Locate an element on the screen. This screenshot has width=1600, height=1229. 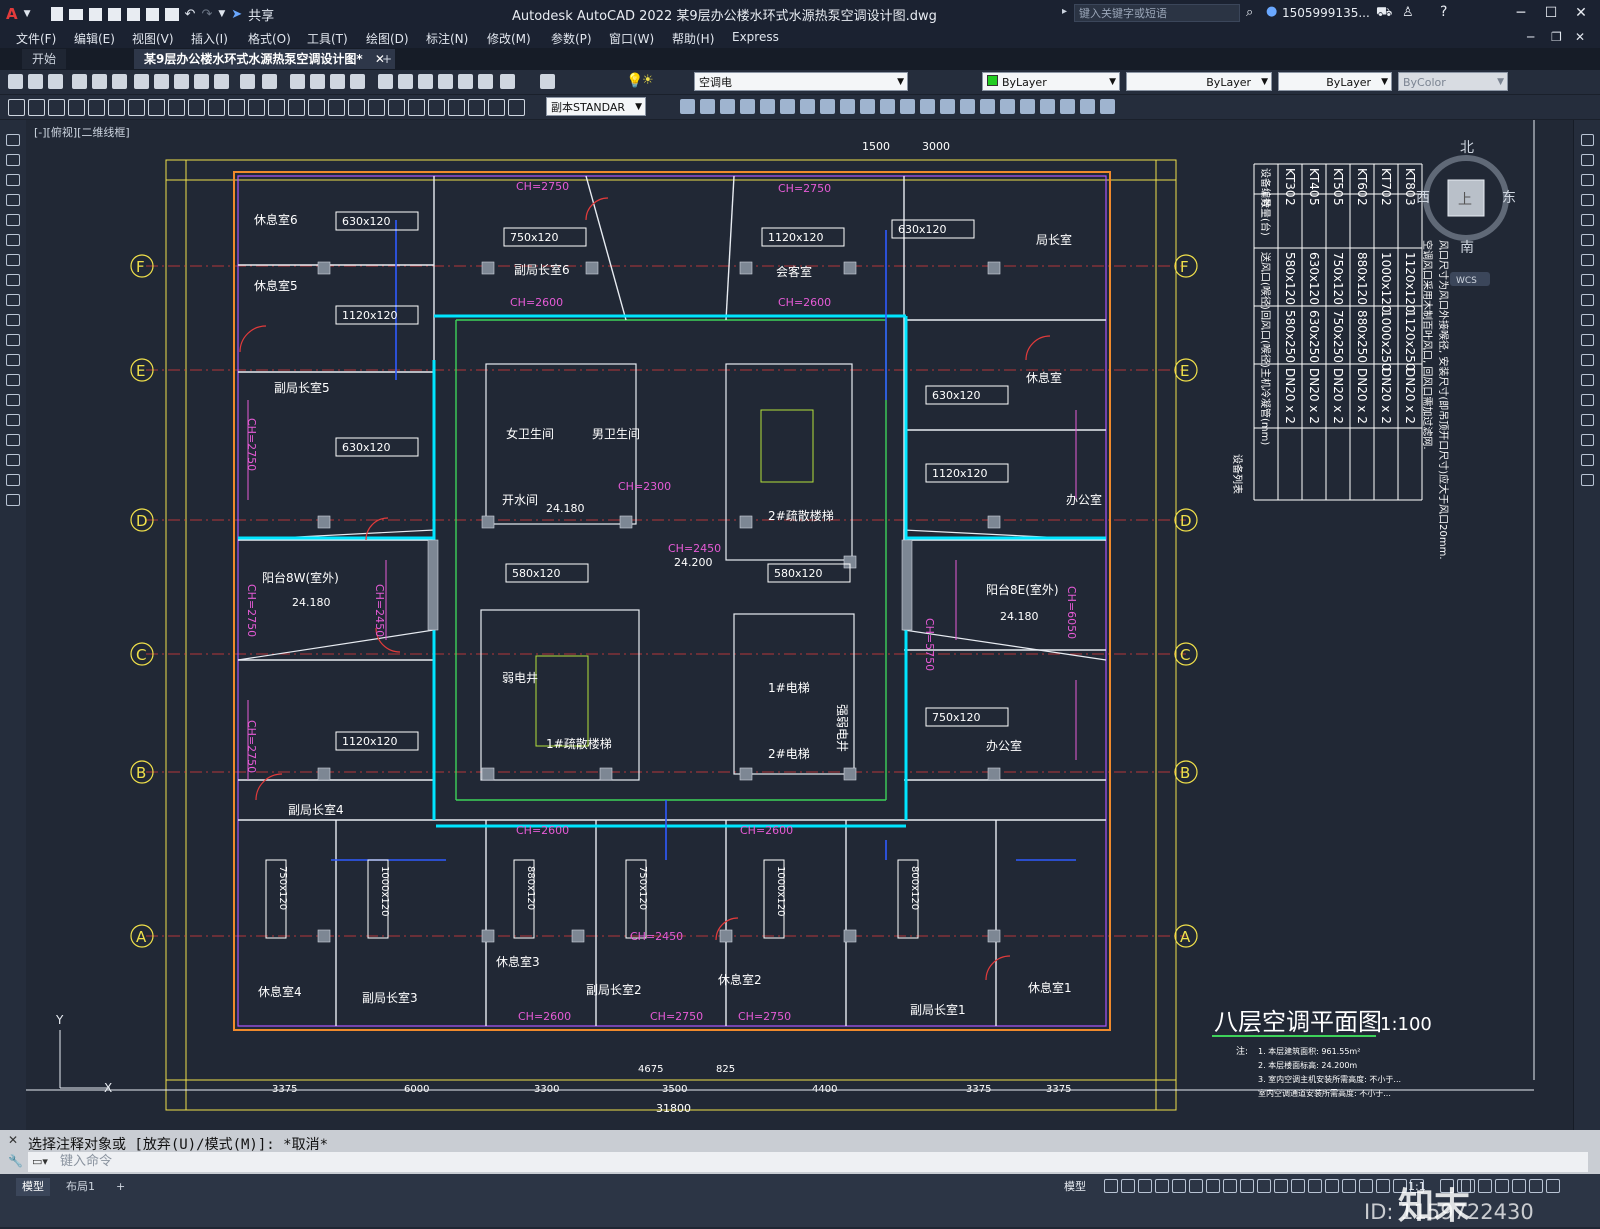
rotate-tool-icon is located at coordinates (1587, 260).